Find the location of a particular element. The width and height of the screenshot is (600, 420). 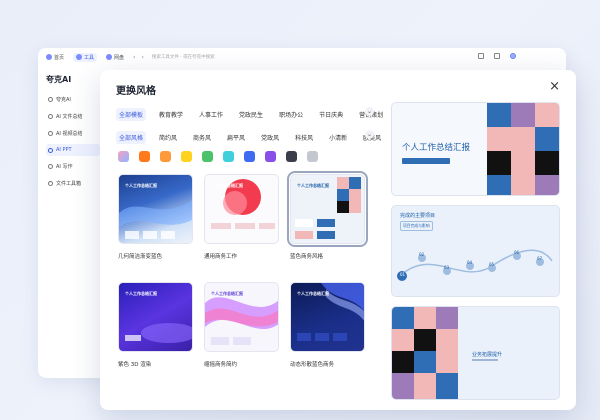

template-card: 个人工作总结汇报 动态形散蓝色商务 is located at coordinates (327, 325).